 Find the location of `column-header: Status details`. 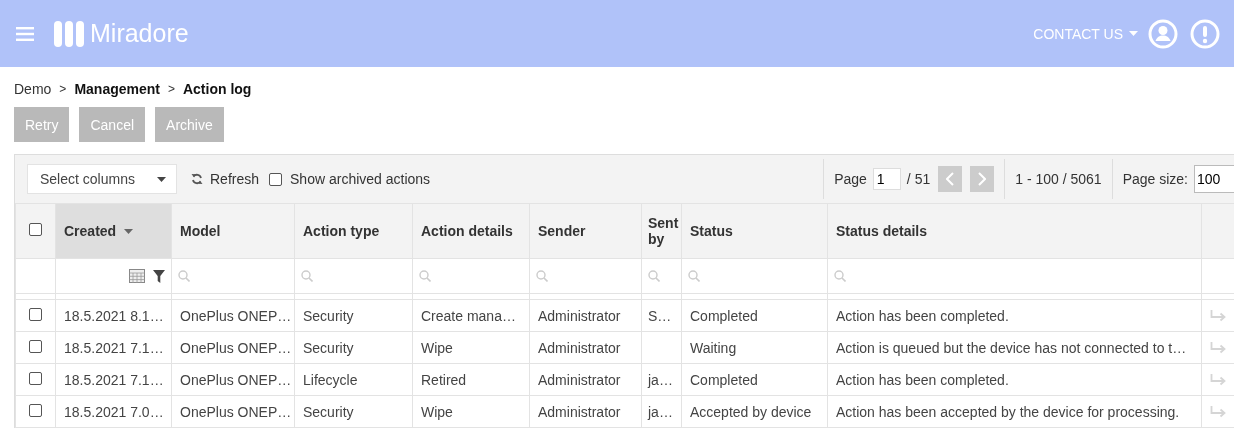

column-header: Status details is located at coordinates (1014, 231).